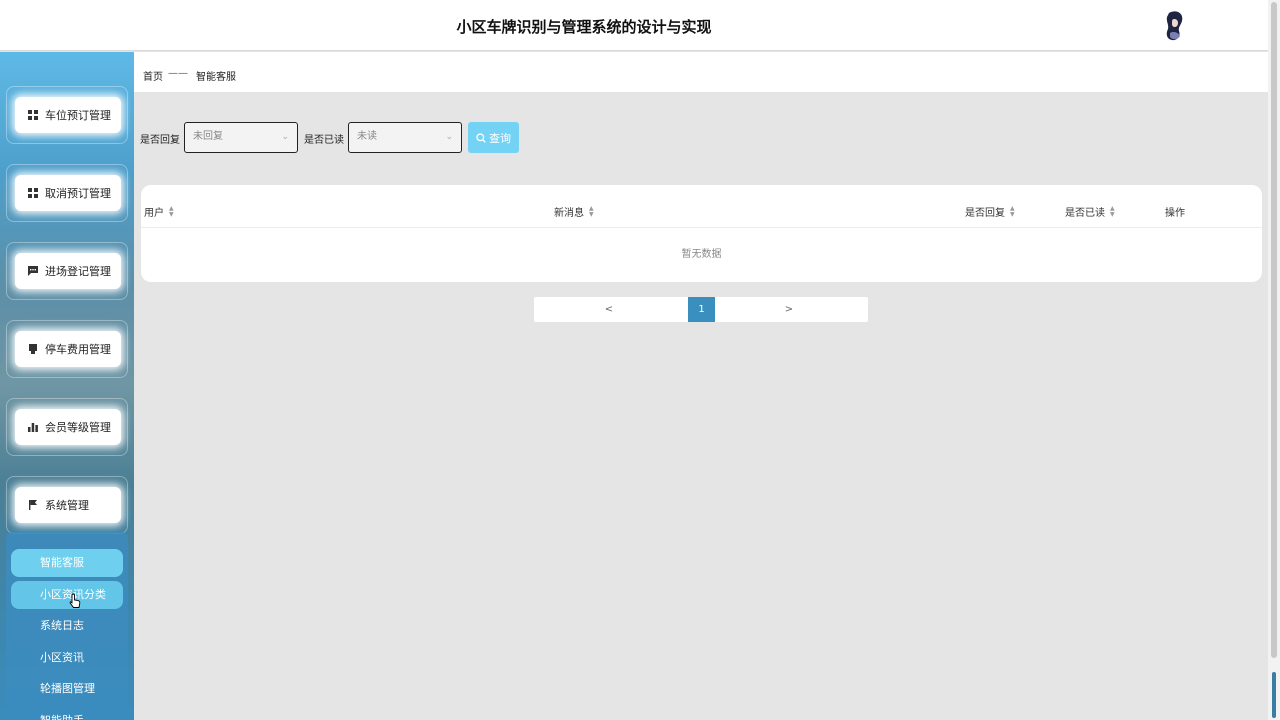 The width and height of the screenshot is (1280, 720). What do you see at coordinates (67, 595) in the screenshot?
I see `submenu-item-news-category: 小区资讯分类` at bounding box center [67, 595].